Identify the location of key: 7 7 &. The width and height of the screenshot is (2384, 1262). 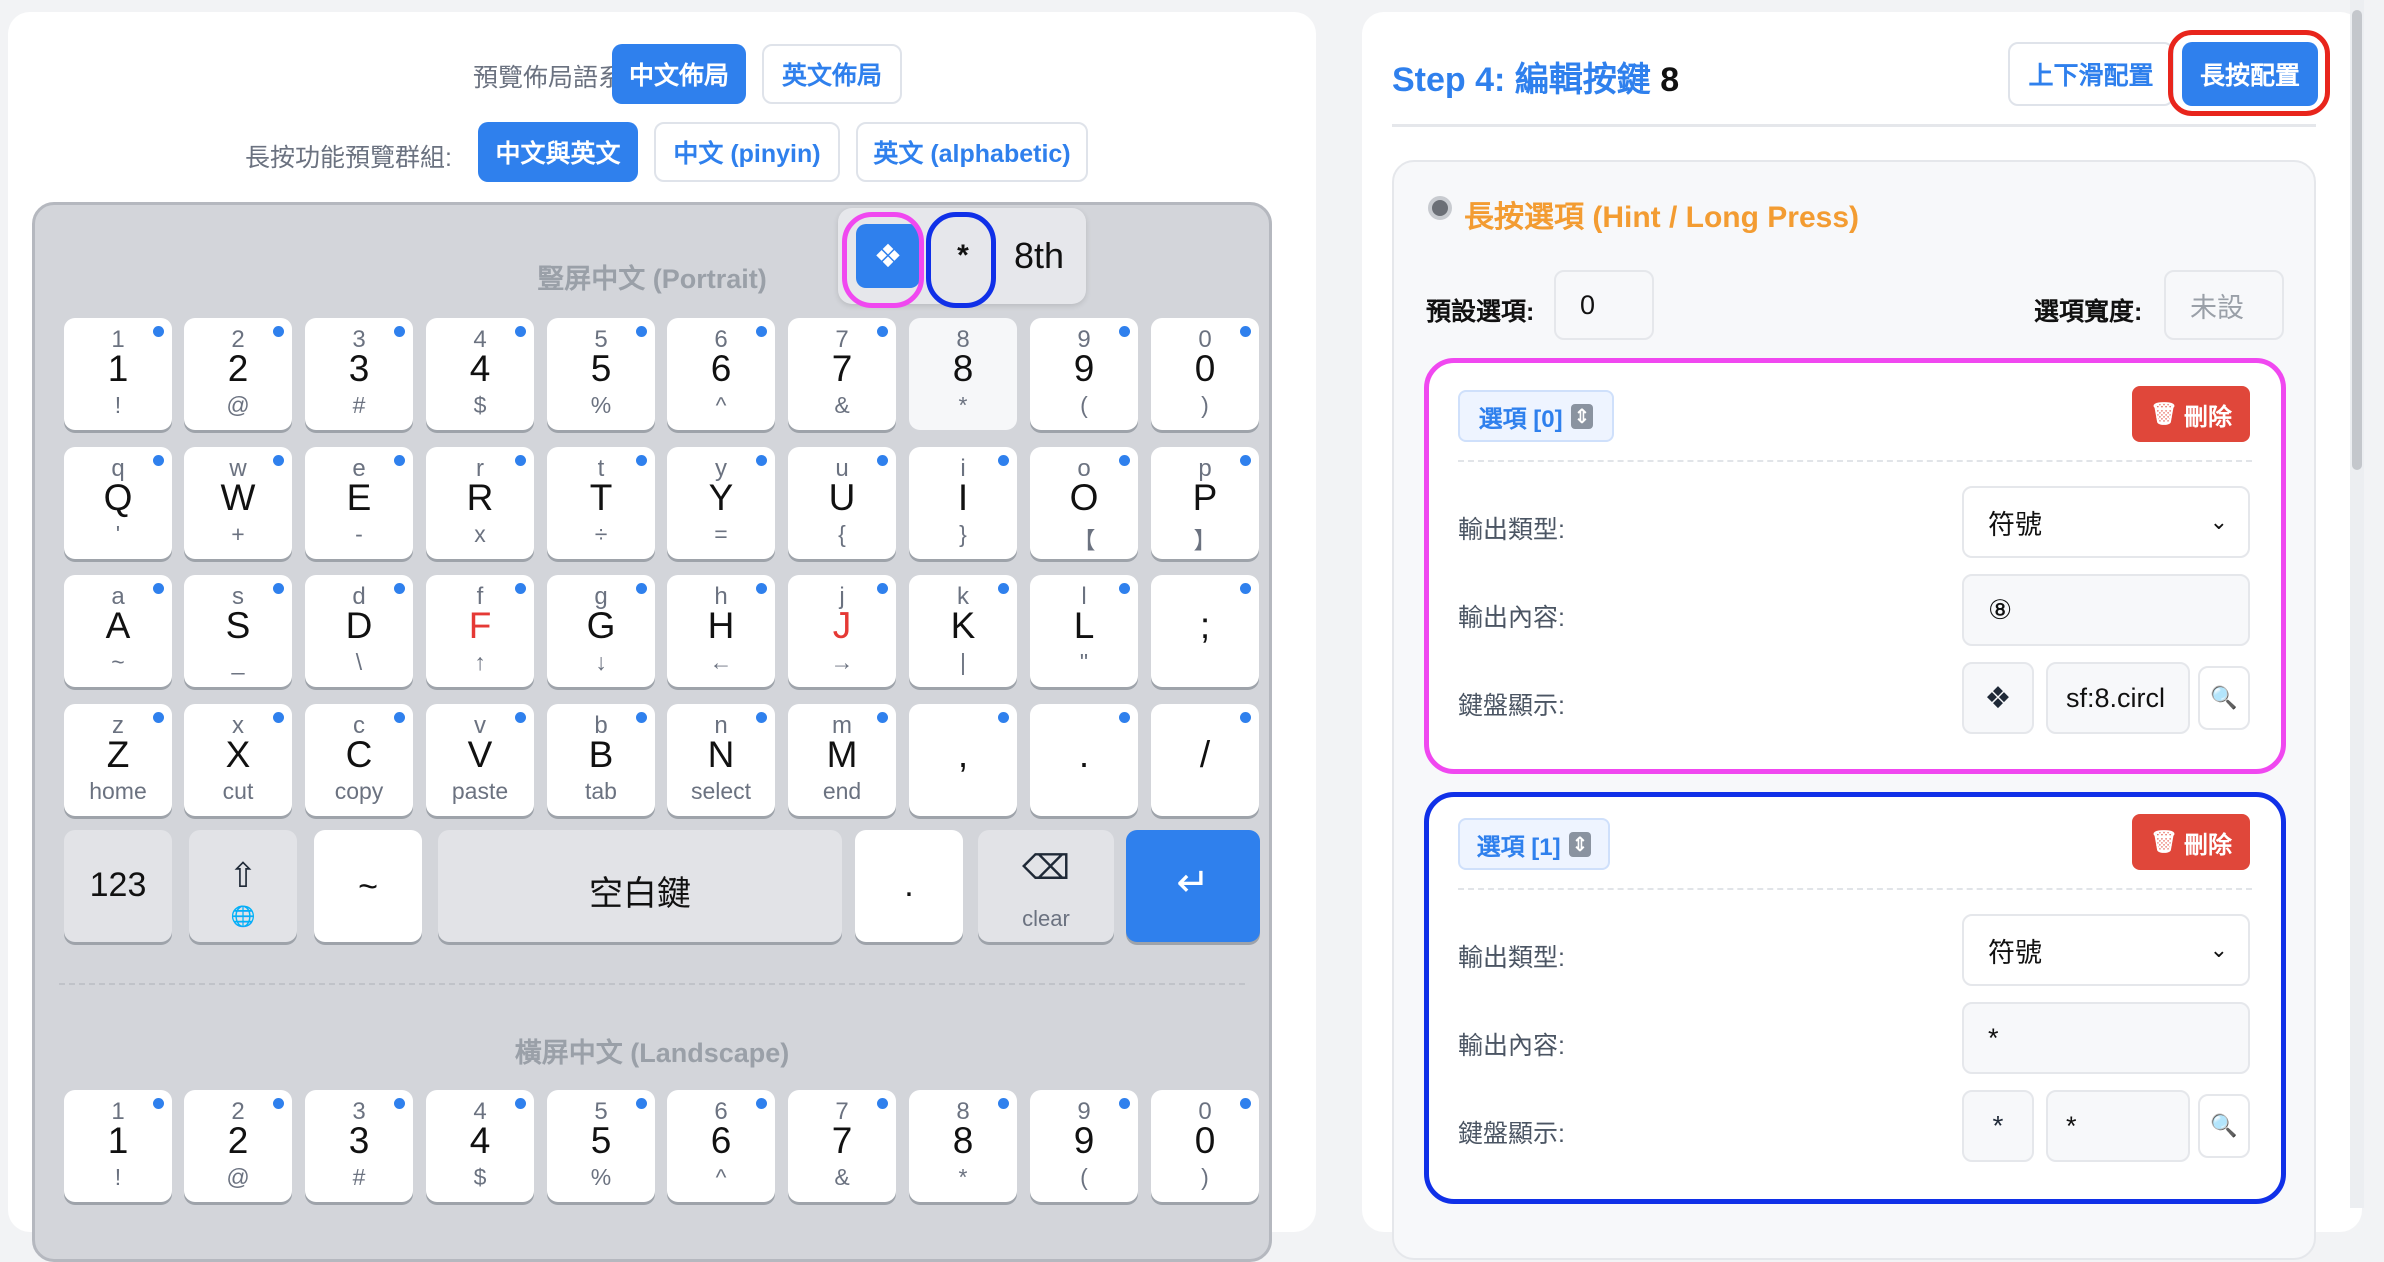
(842, 374).